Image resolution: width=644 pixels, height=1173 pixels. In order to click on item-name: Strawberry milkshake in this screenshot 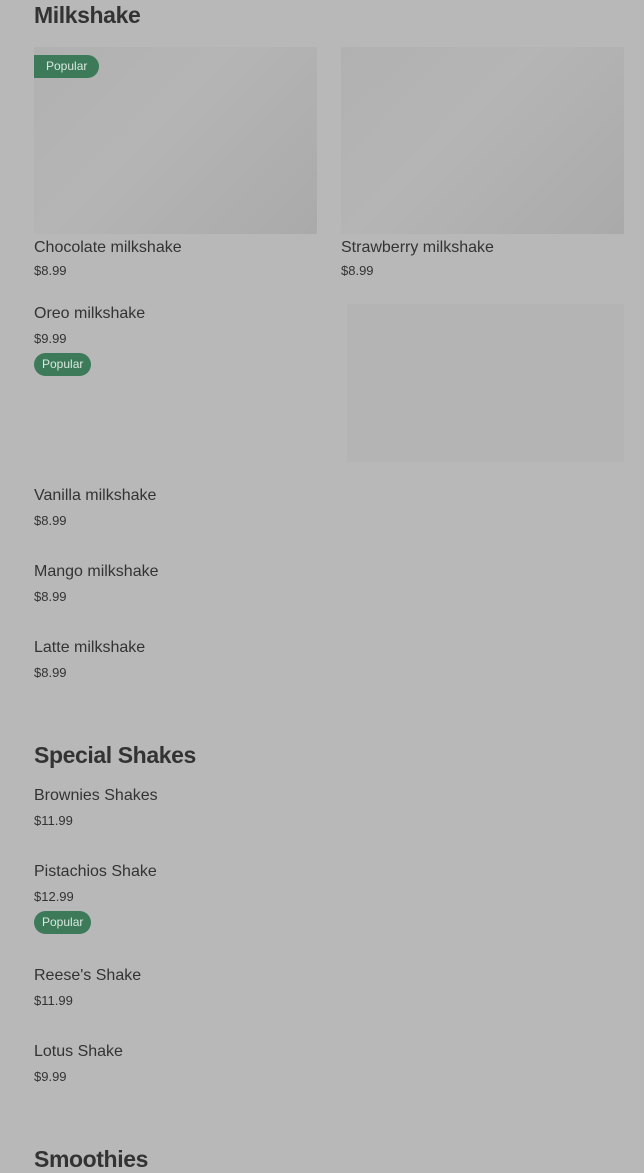, I will do `click(417, 247)`.